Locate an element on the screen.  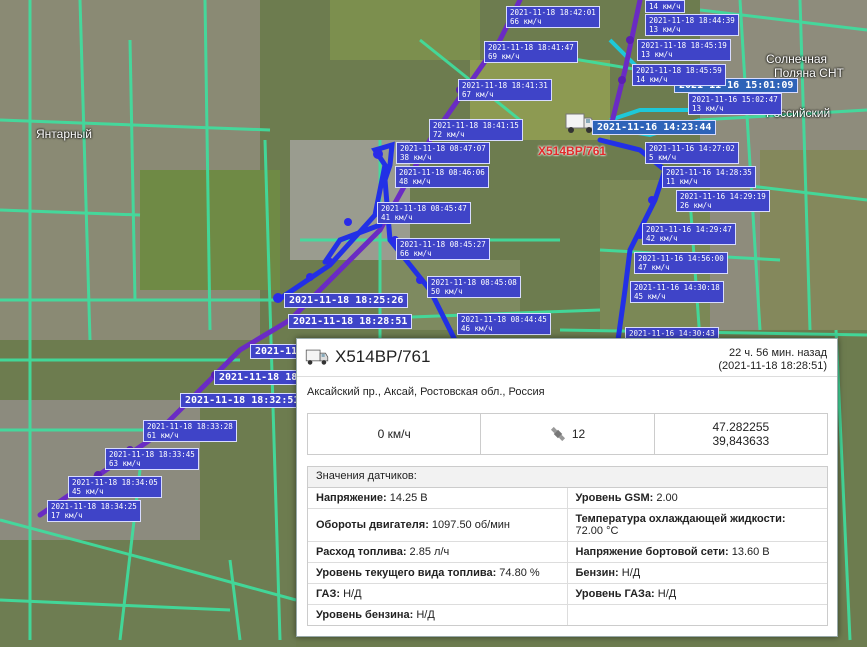
sensor-row: Напряжение: 14.25 В Уровень GSM: 2.00 is located at coordinates (567, 498).